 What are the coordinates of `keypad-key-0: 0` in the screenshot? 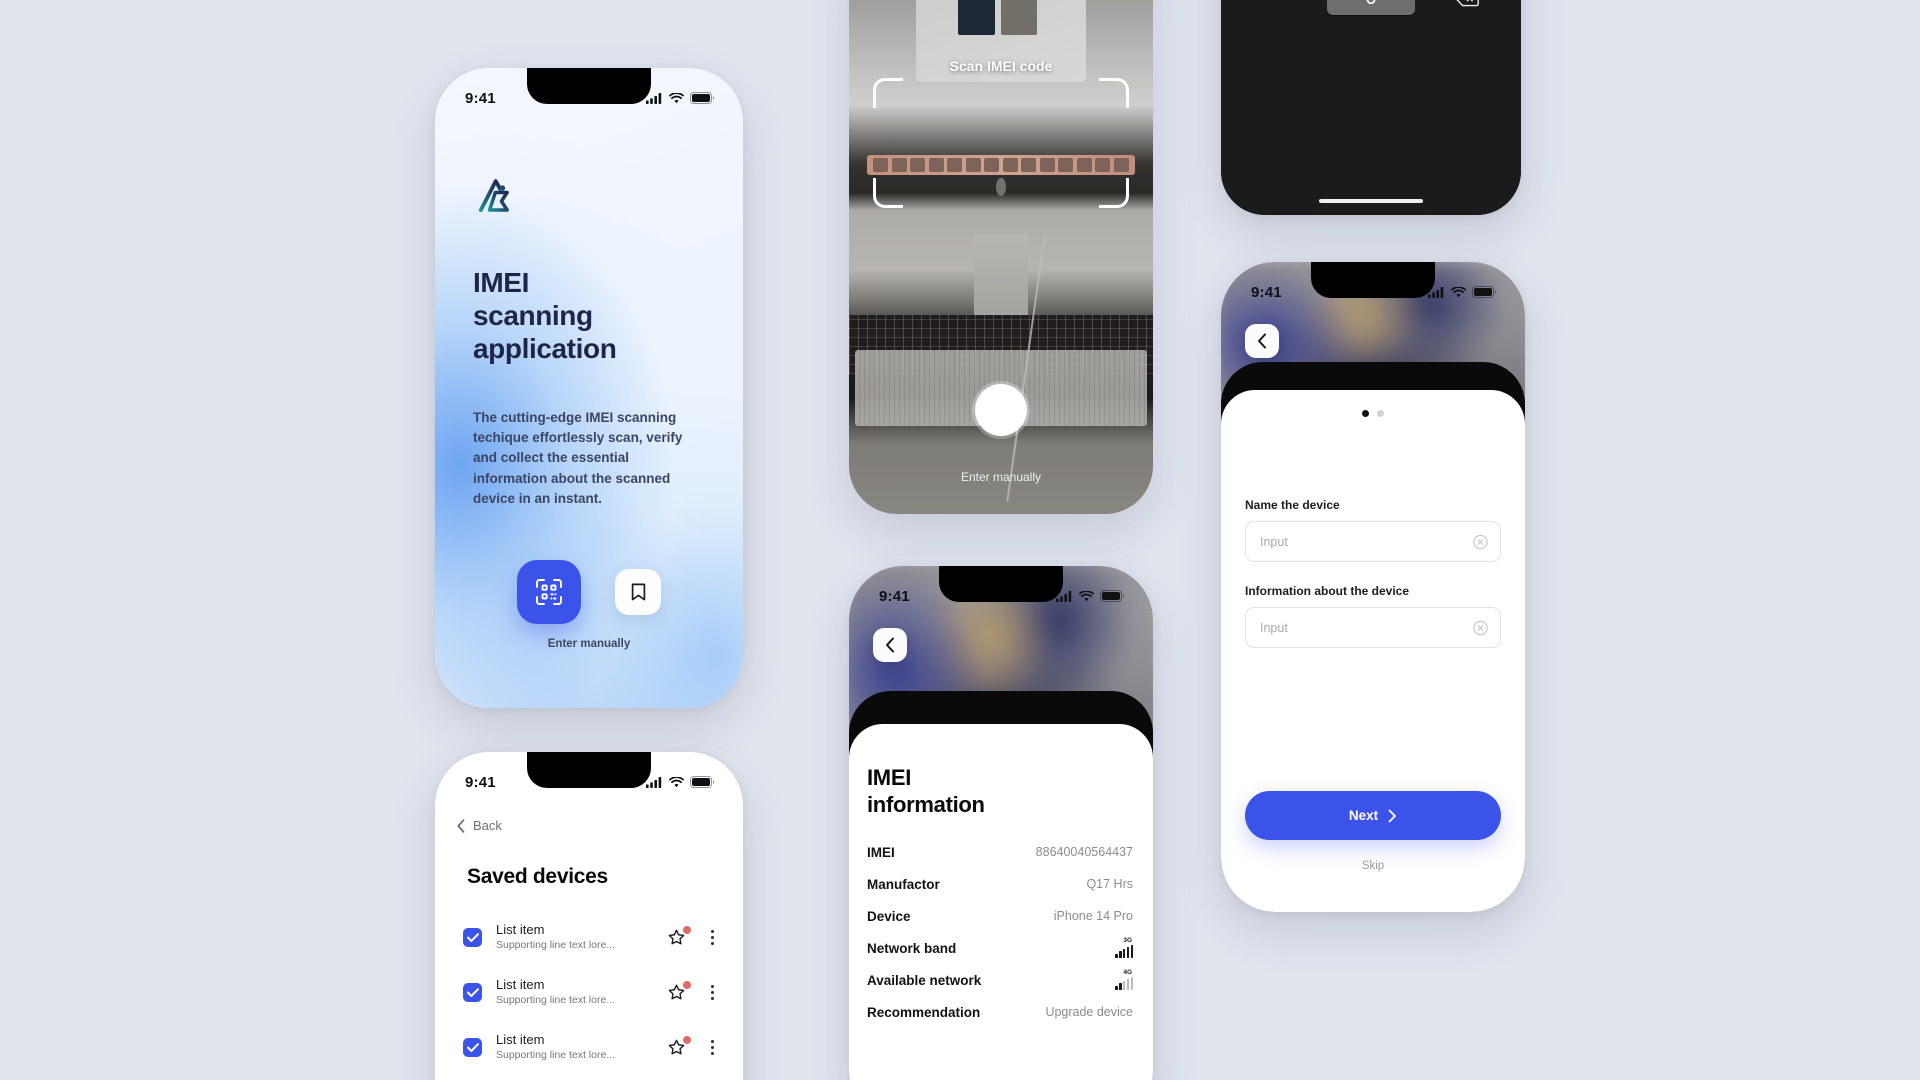 It's located at (1371, 7).